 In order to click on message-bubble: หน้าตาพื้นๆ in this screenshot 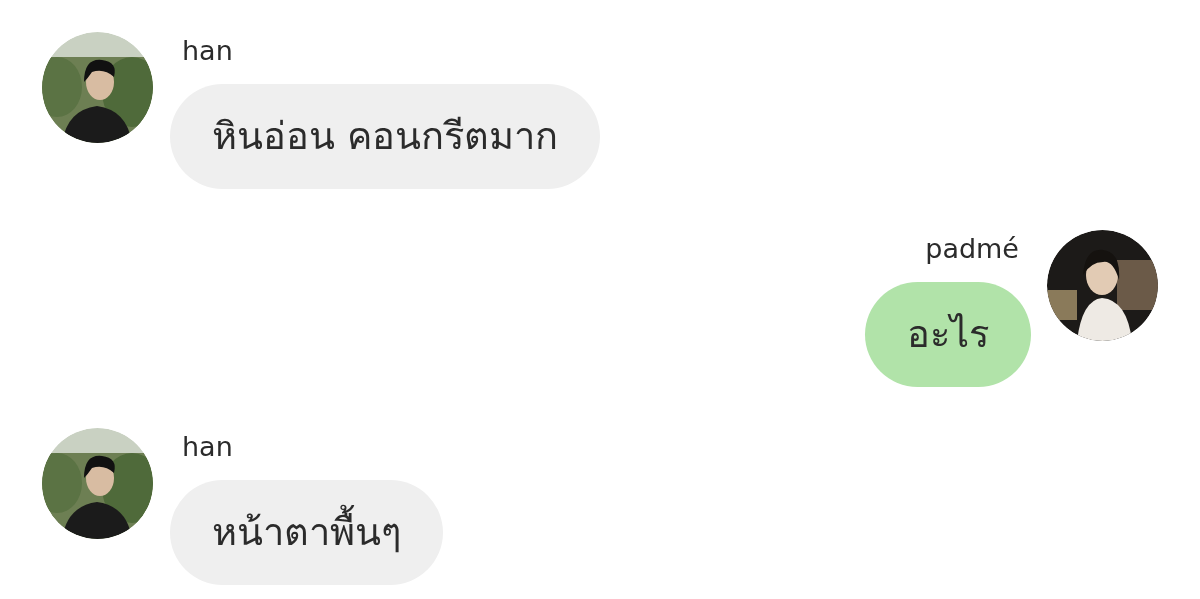, I will do `click(306, 532)`.